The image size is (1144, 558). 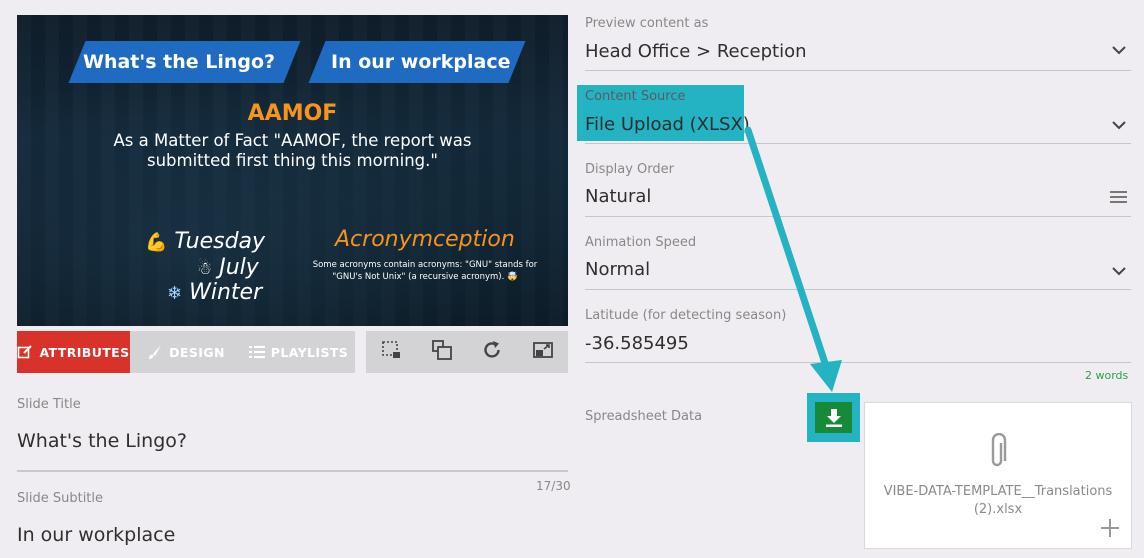 I want to click on slide-title-underline, so click(x=292, y=471).